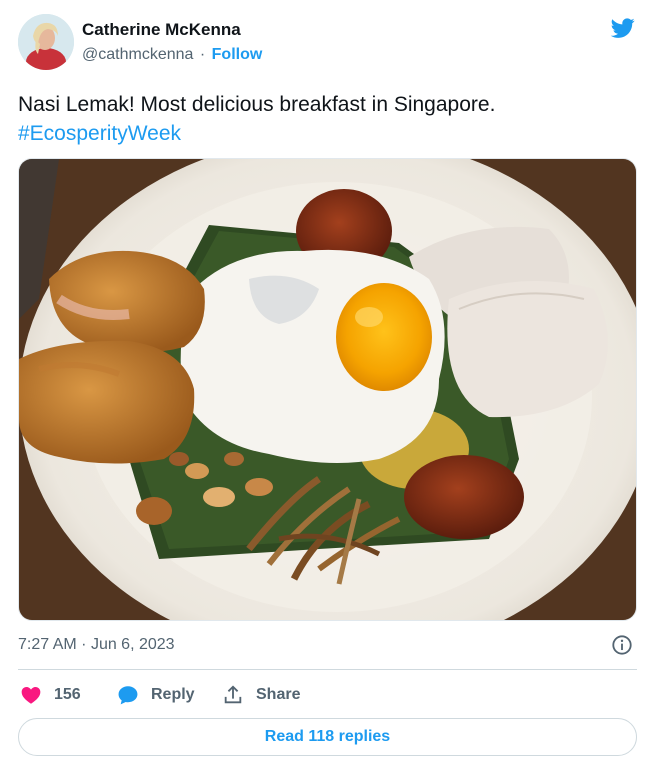 The height and width of the screenshot is (772, 654). Describe the element at coordinates (173, 694) in the screenshot. I see `reply-label: Reply` at that location.